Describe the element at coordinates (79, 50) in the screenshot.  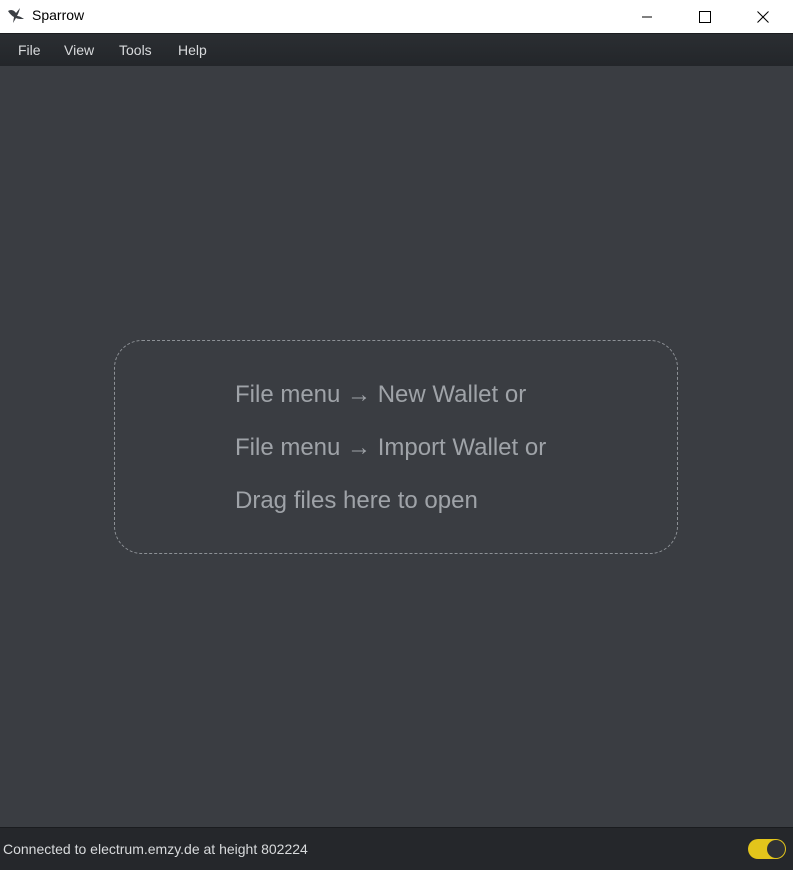
I see `menu-view: View` at that location.